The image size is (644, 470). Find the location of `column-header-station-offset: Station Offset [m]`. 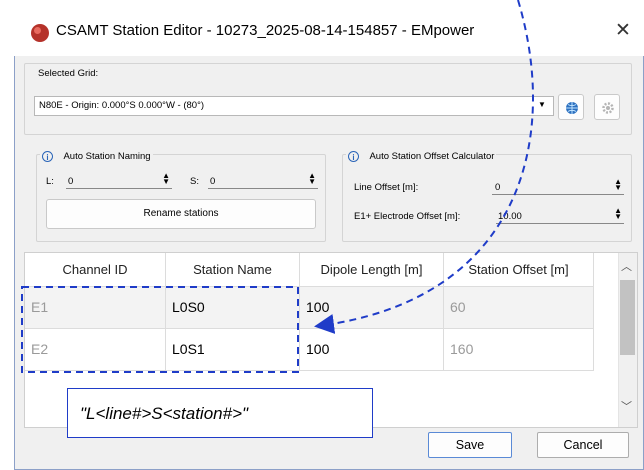

column-header-station-offset: Station Offset [m] is located at coordinates (519, 270).